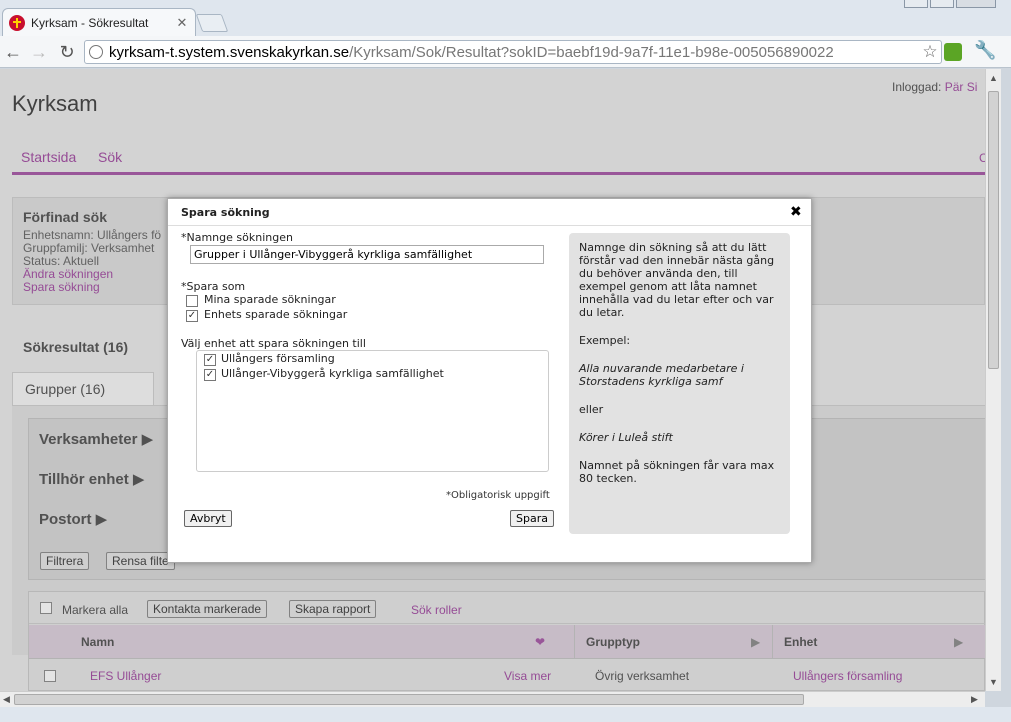  I want to click on horizontal-scroll-thumb, so click(409, 699).